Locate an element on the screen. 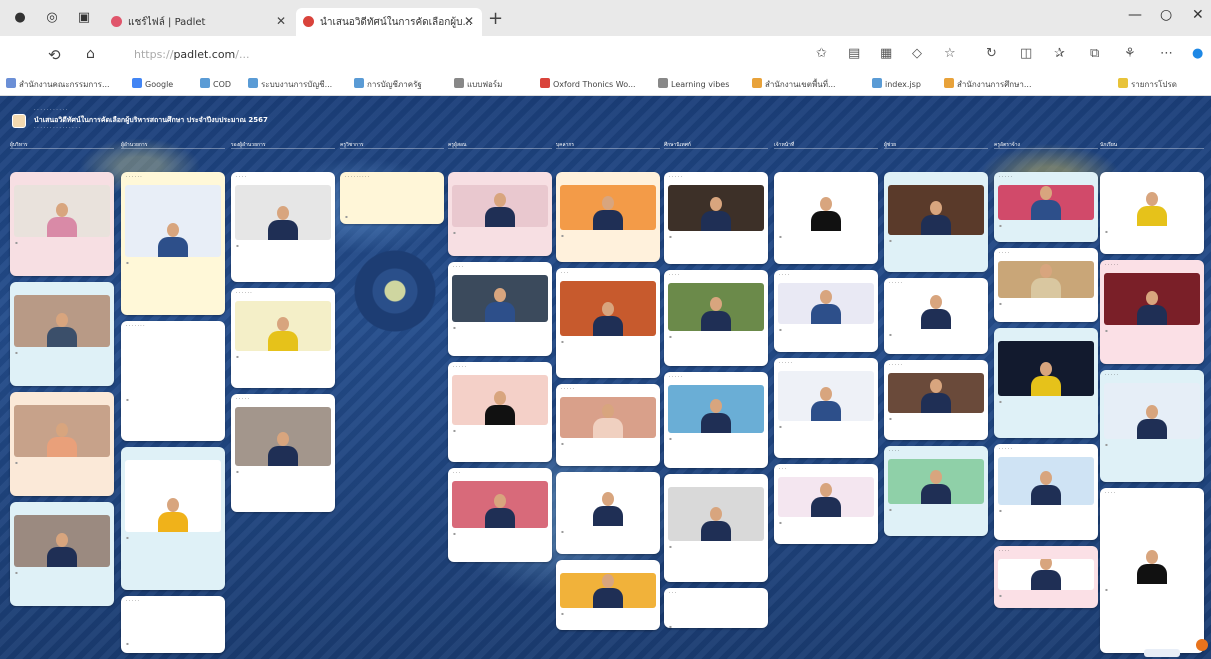  tab-padlet-share: แชร์ไฟล์ | Padlet ✕ is located at coordinates (199, 22).